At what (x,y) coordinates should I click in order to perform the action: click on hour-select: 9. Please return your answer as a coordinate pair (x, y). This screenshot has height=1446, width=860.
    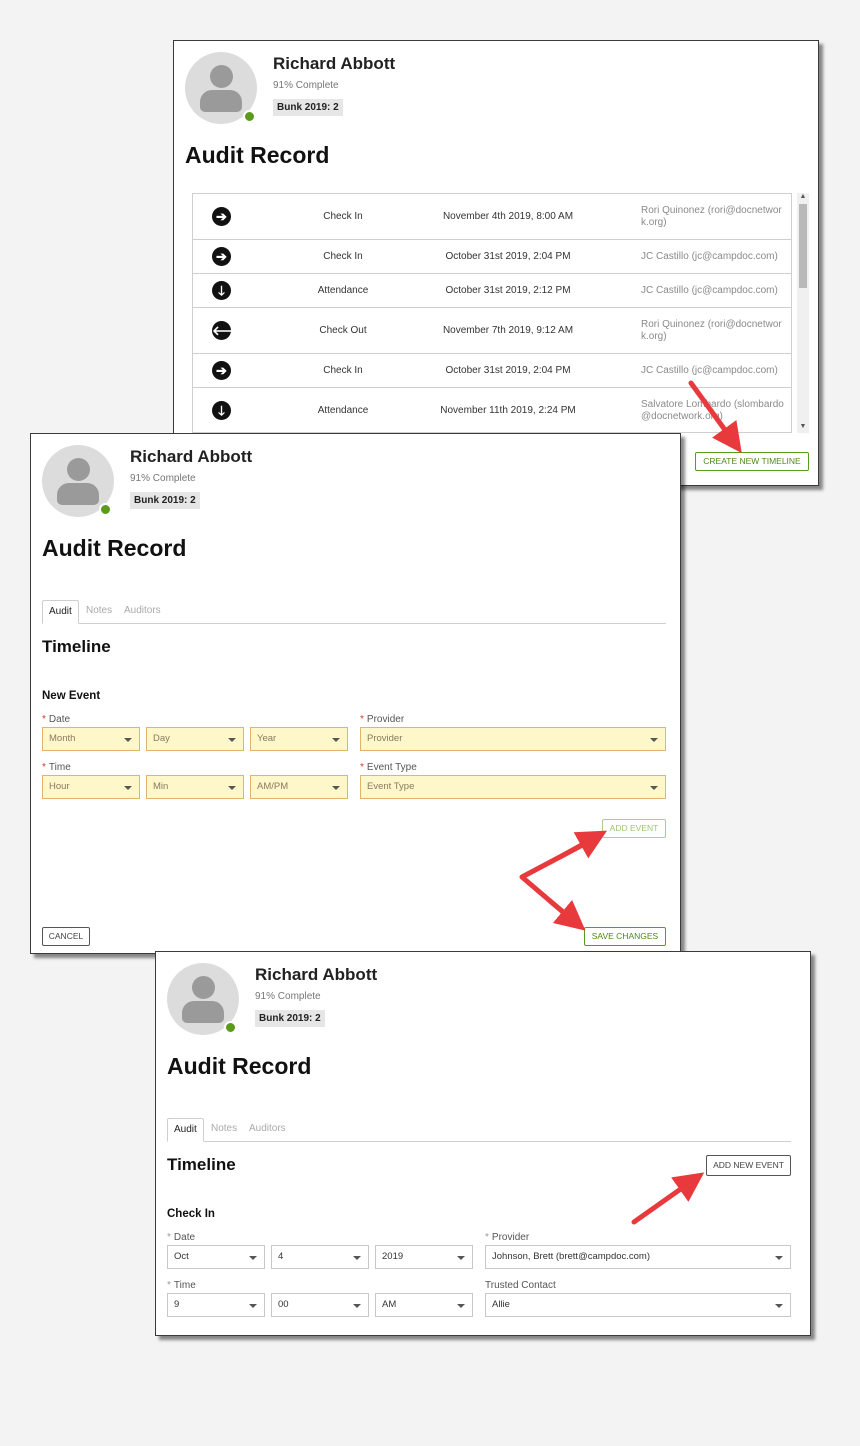
    Looking at the image, I should click on (216, 1305).